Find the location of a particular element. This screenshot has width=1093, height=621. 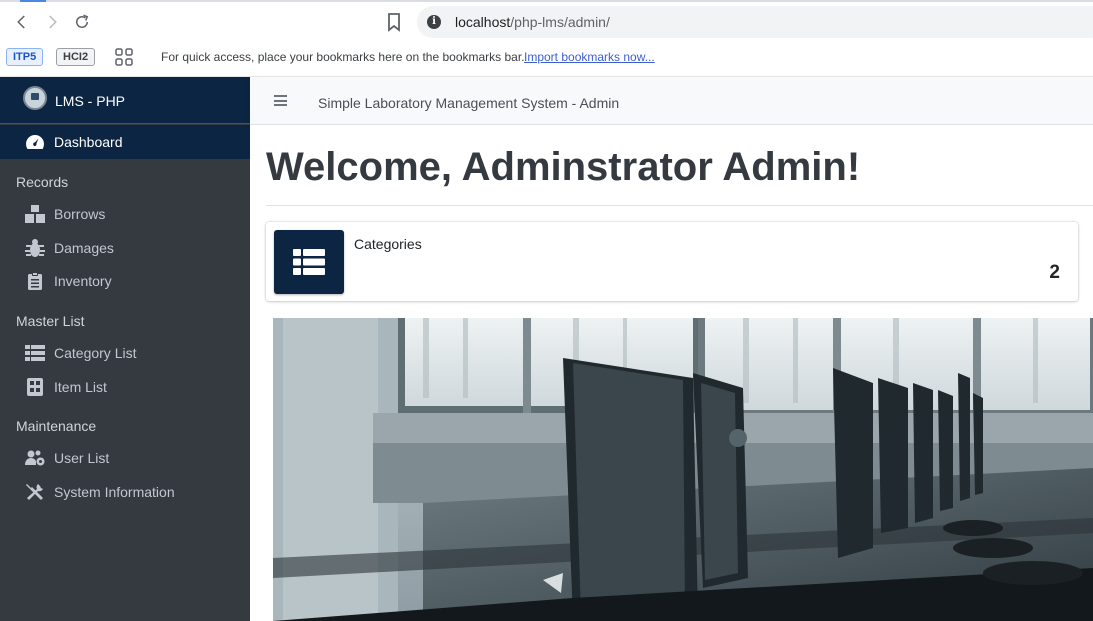

reload-icon is located at coordinates (82, 22).